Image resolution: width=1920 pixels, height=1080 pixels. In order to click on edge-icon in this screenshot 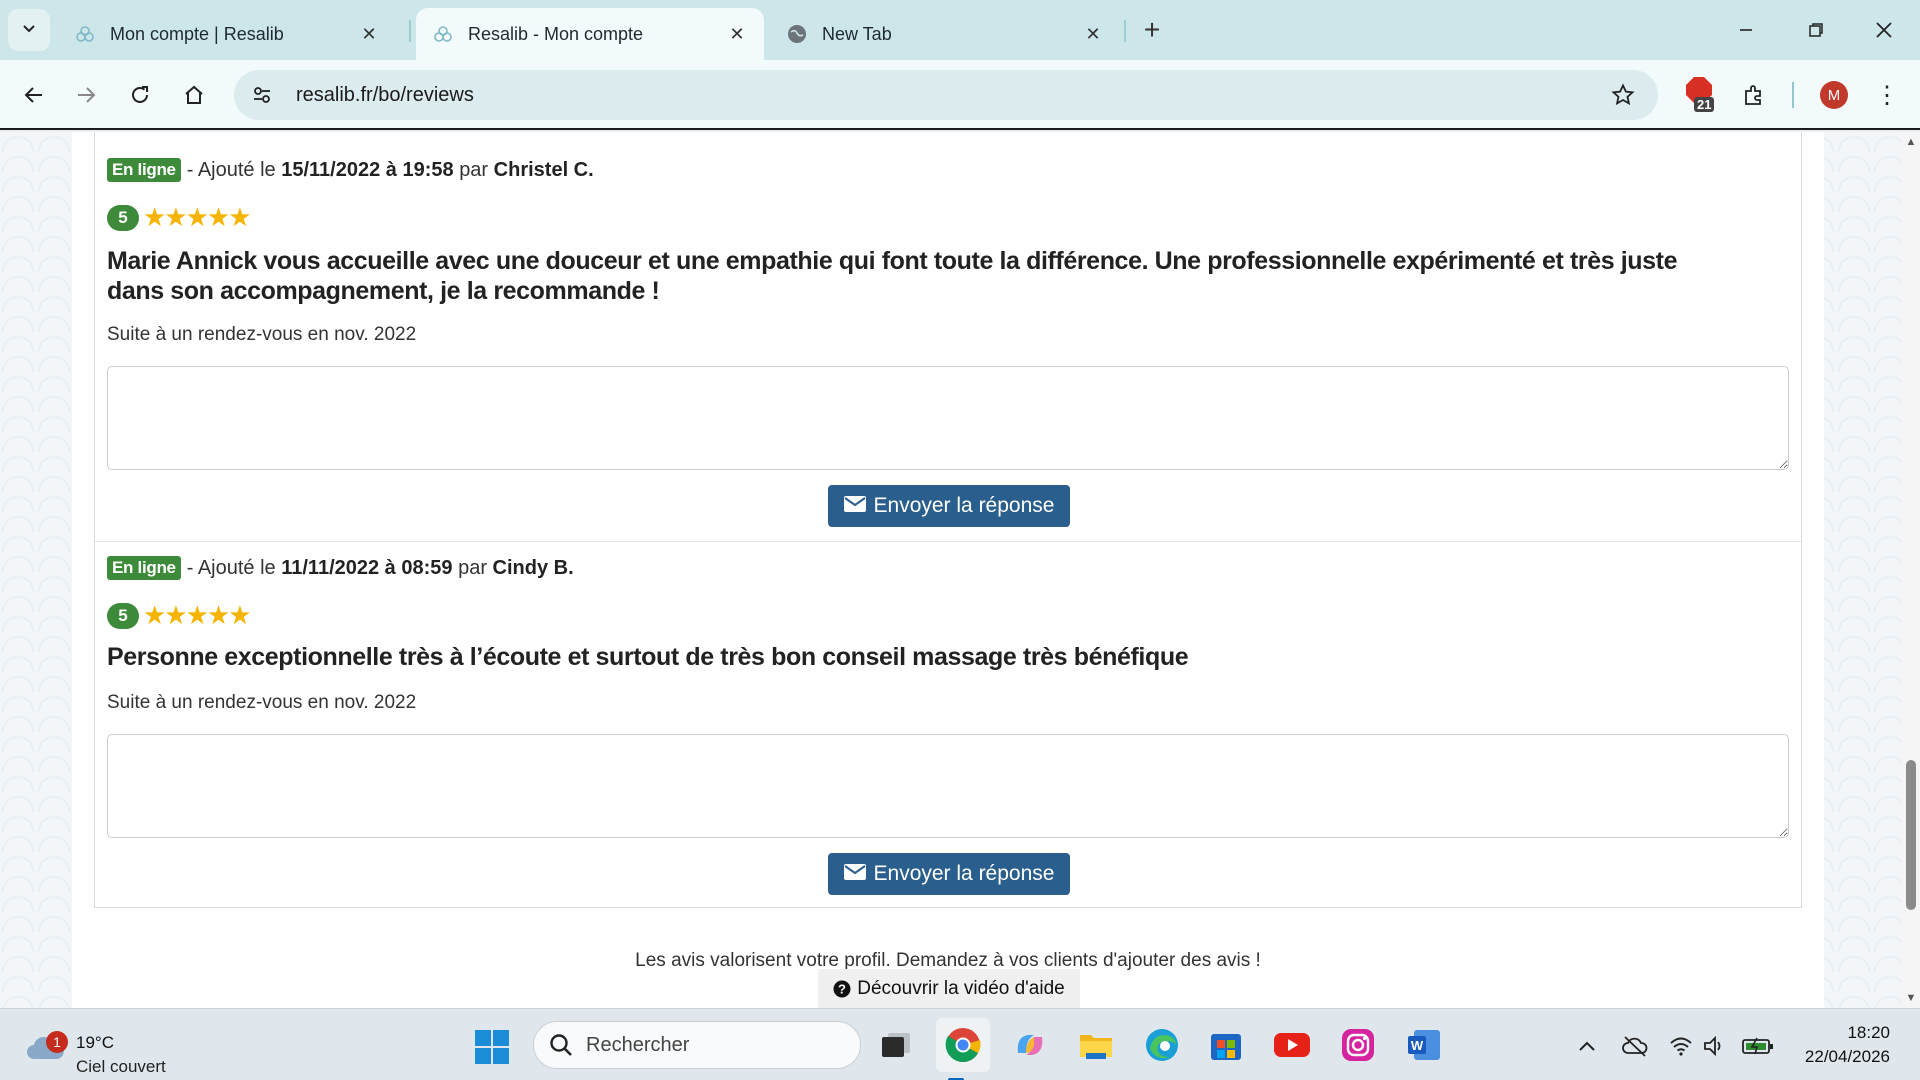, I will do `click(1162, 1045)`.